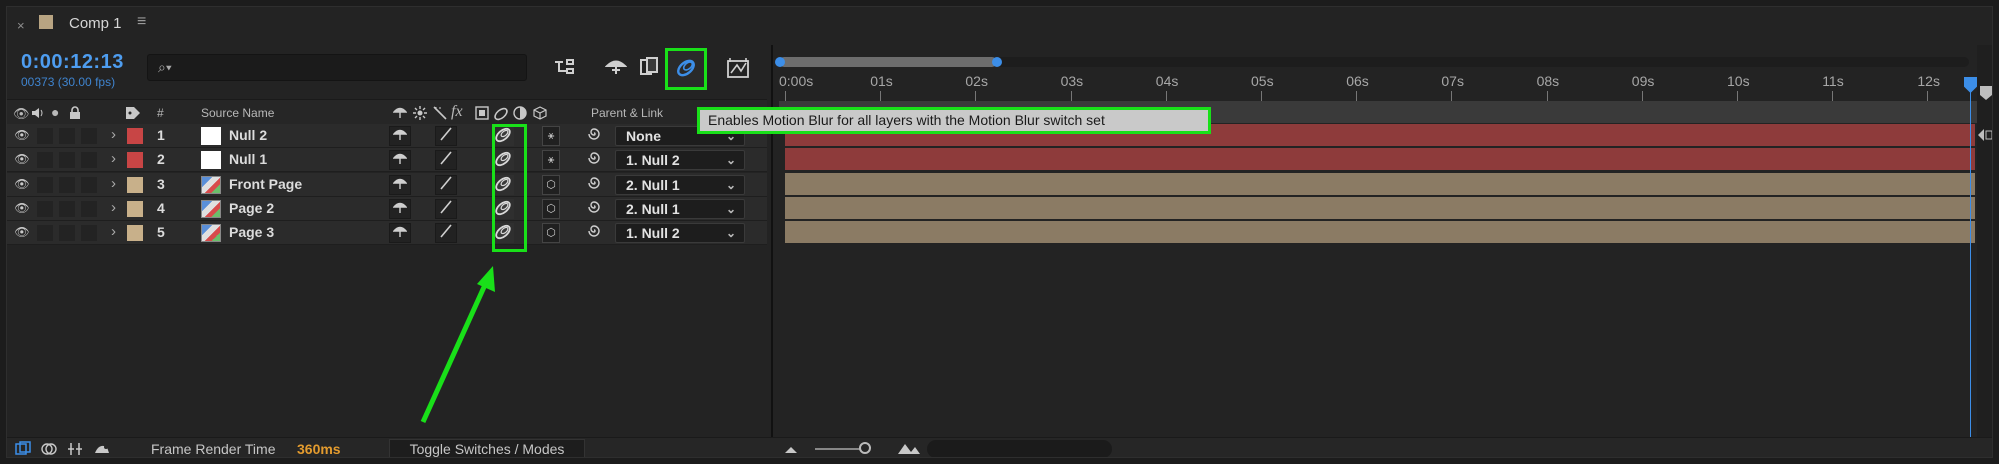  What do you see at coordinates (237, 113) in the screenshot?
I see `source-name-header: Source Name` at bounding box center [237, 113].